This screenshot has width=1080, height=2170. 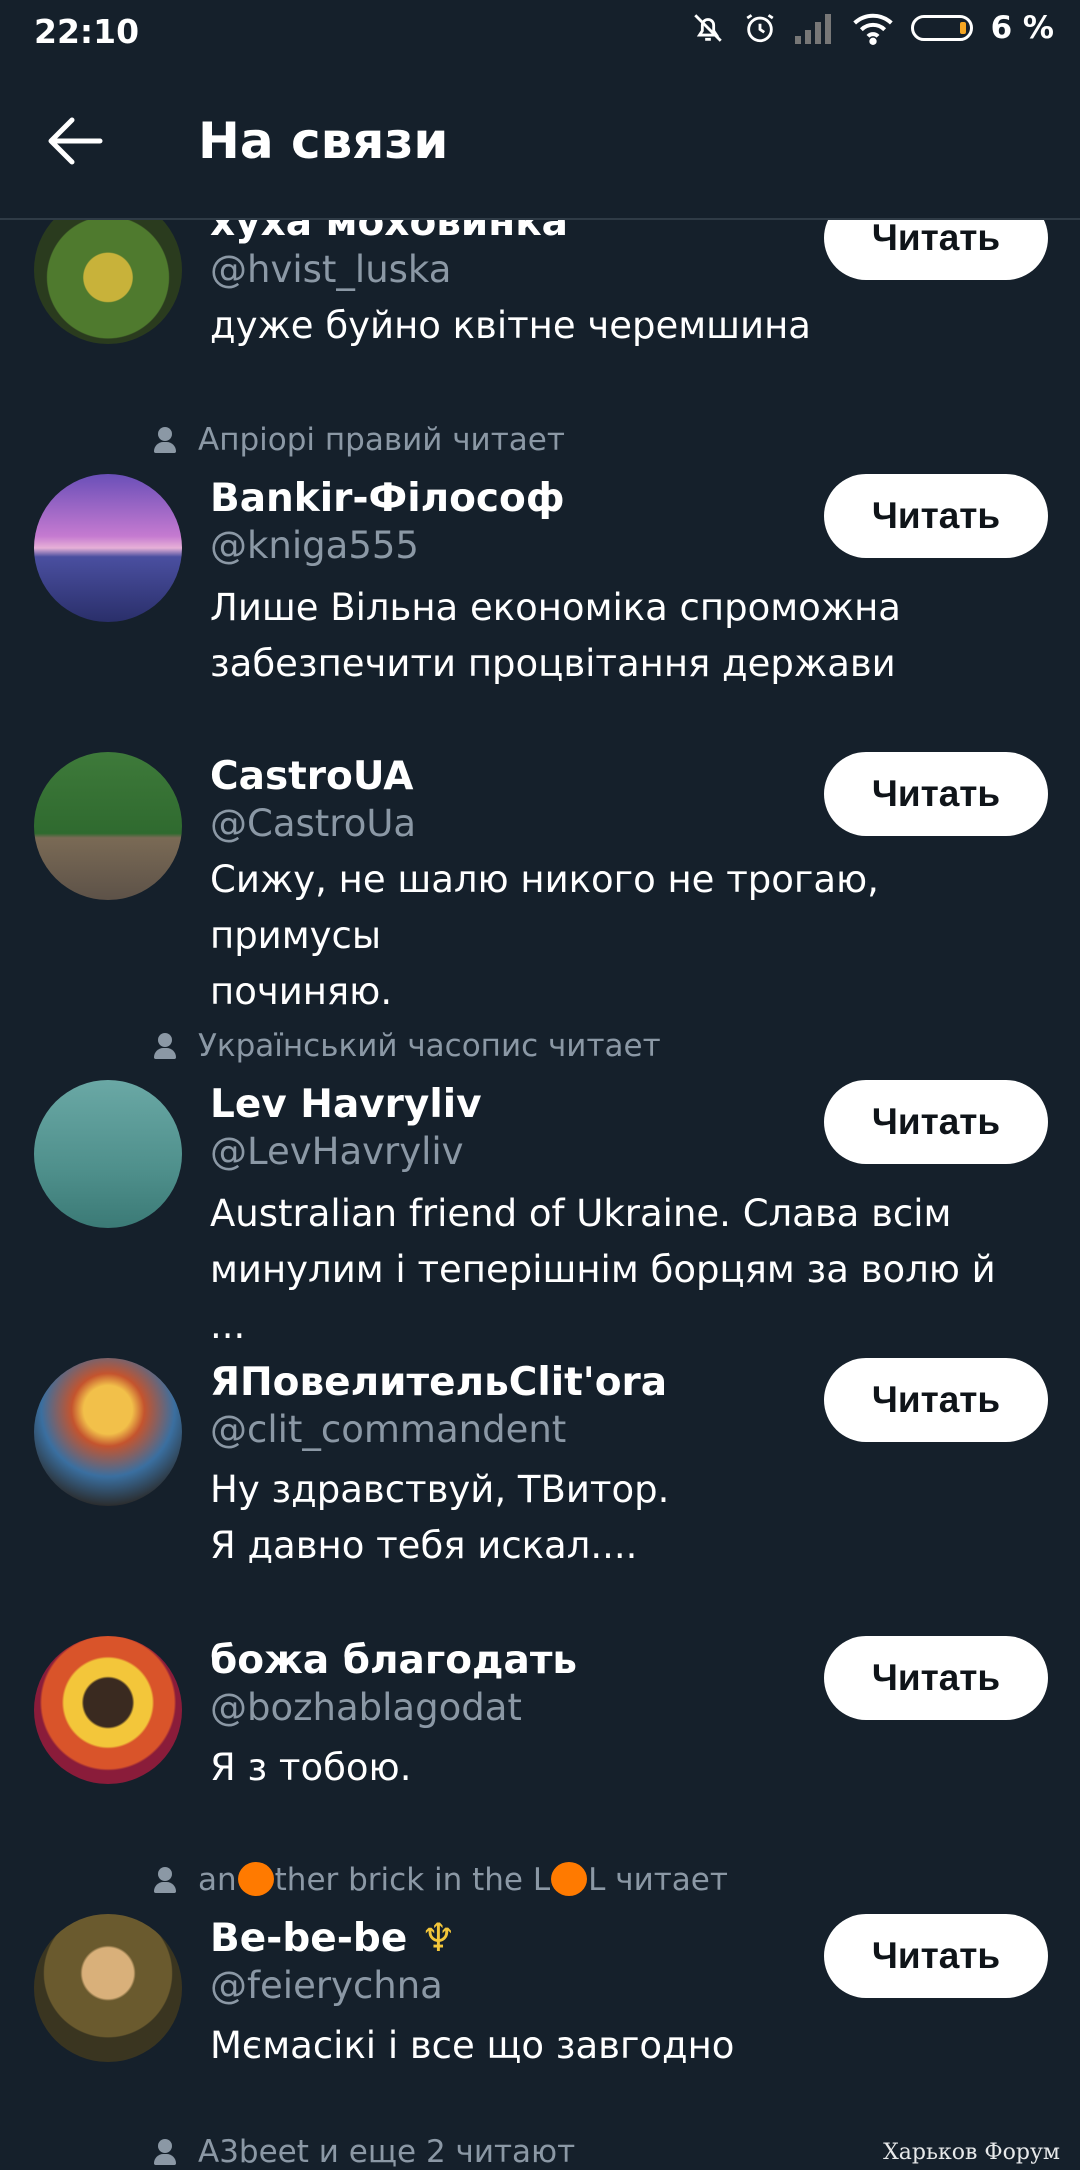 What do you see at coordinates (540, 142) in the screenshot?
I see `app-bar: На связи` at bounding box center [540, 142].